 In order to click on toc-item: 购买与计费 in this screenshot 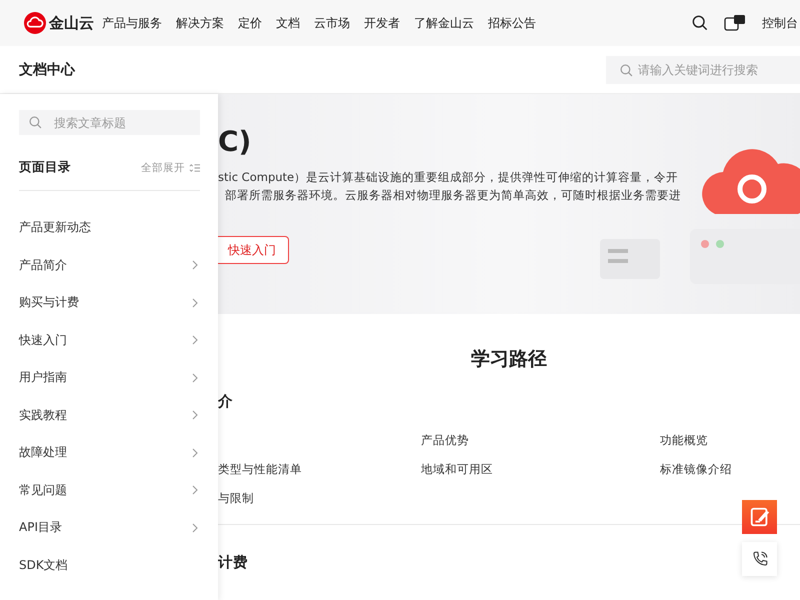, I will do `click(109, 303)`.